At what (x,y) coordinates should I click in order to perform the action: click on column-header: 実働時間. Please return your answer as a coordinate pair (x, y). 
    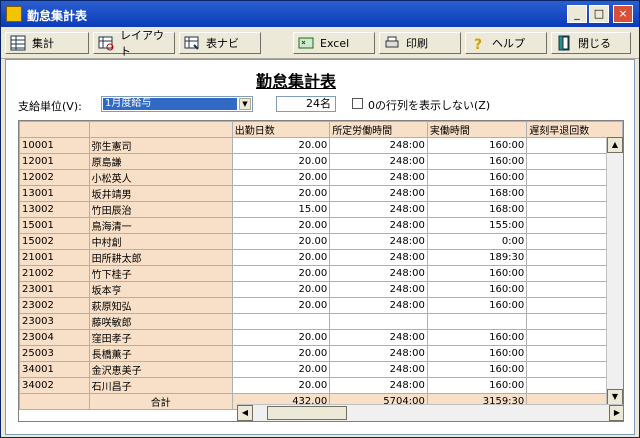
    Looking at the image, I should click on (477, 129).